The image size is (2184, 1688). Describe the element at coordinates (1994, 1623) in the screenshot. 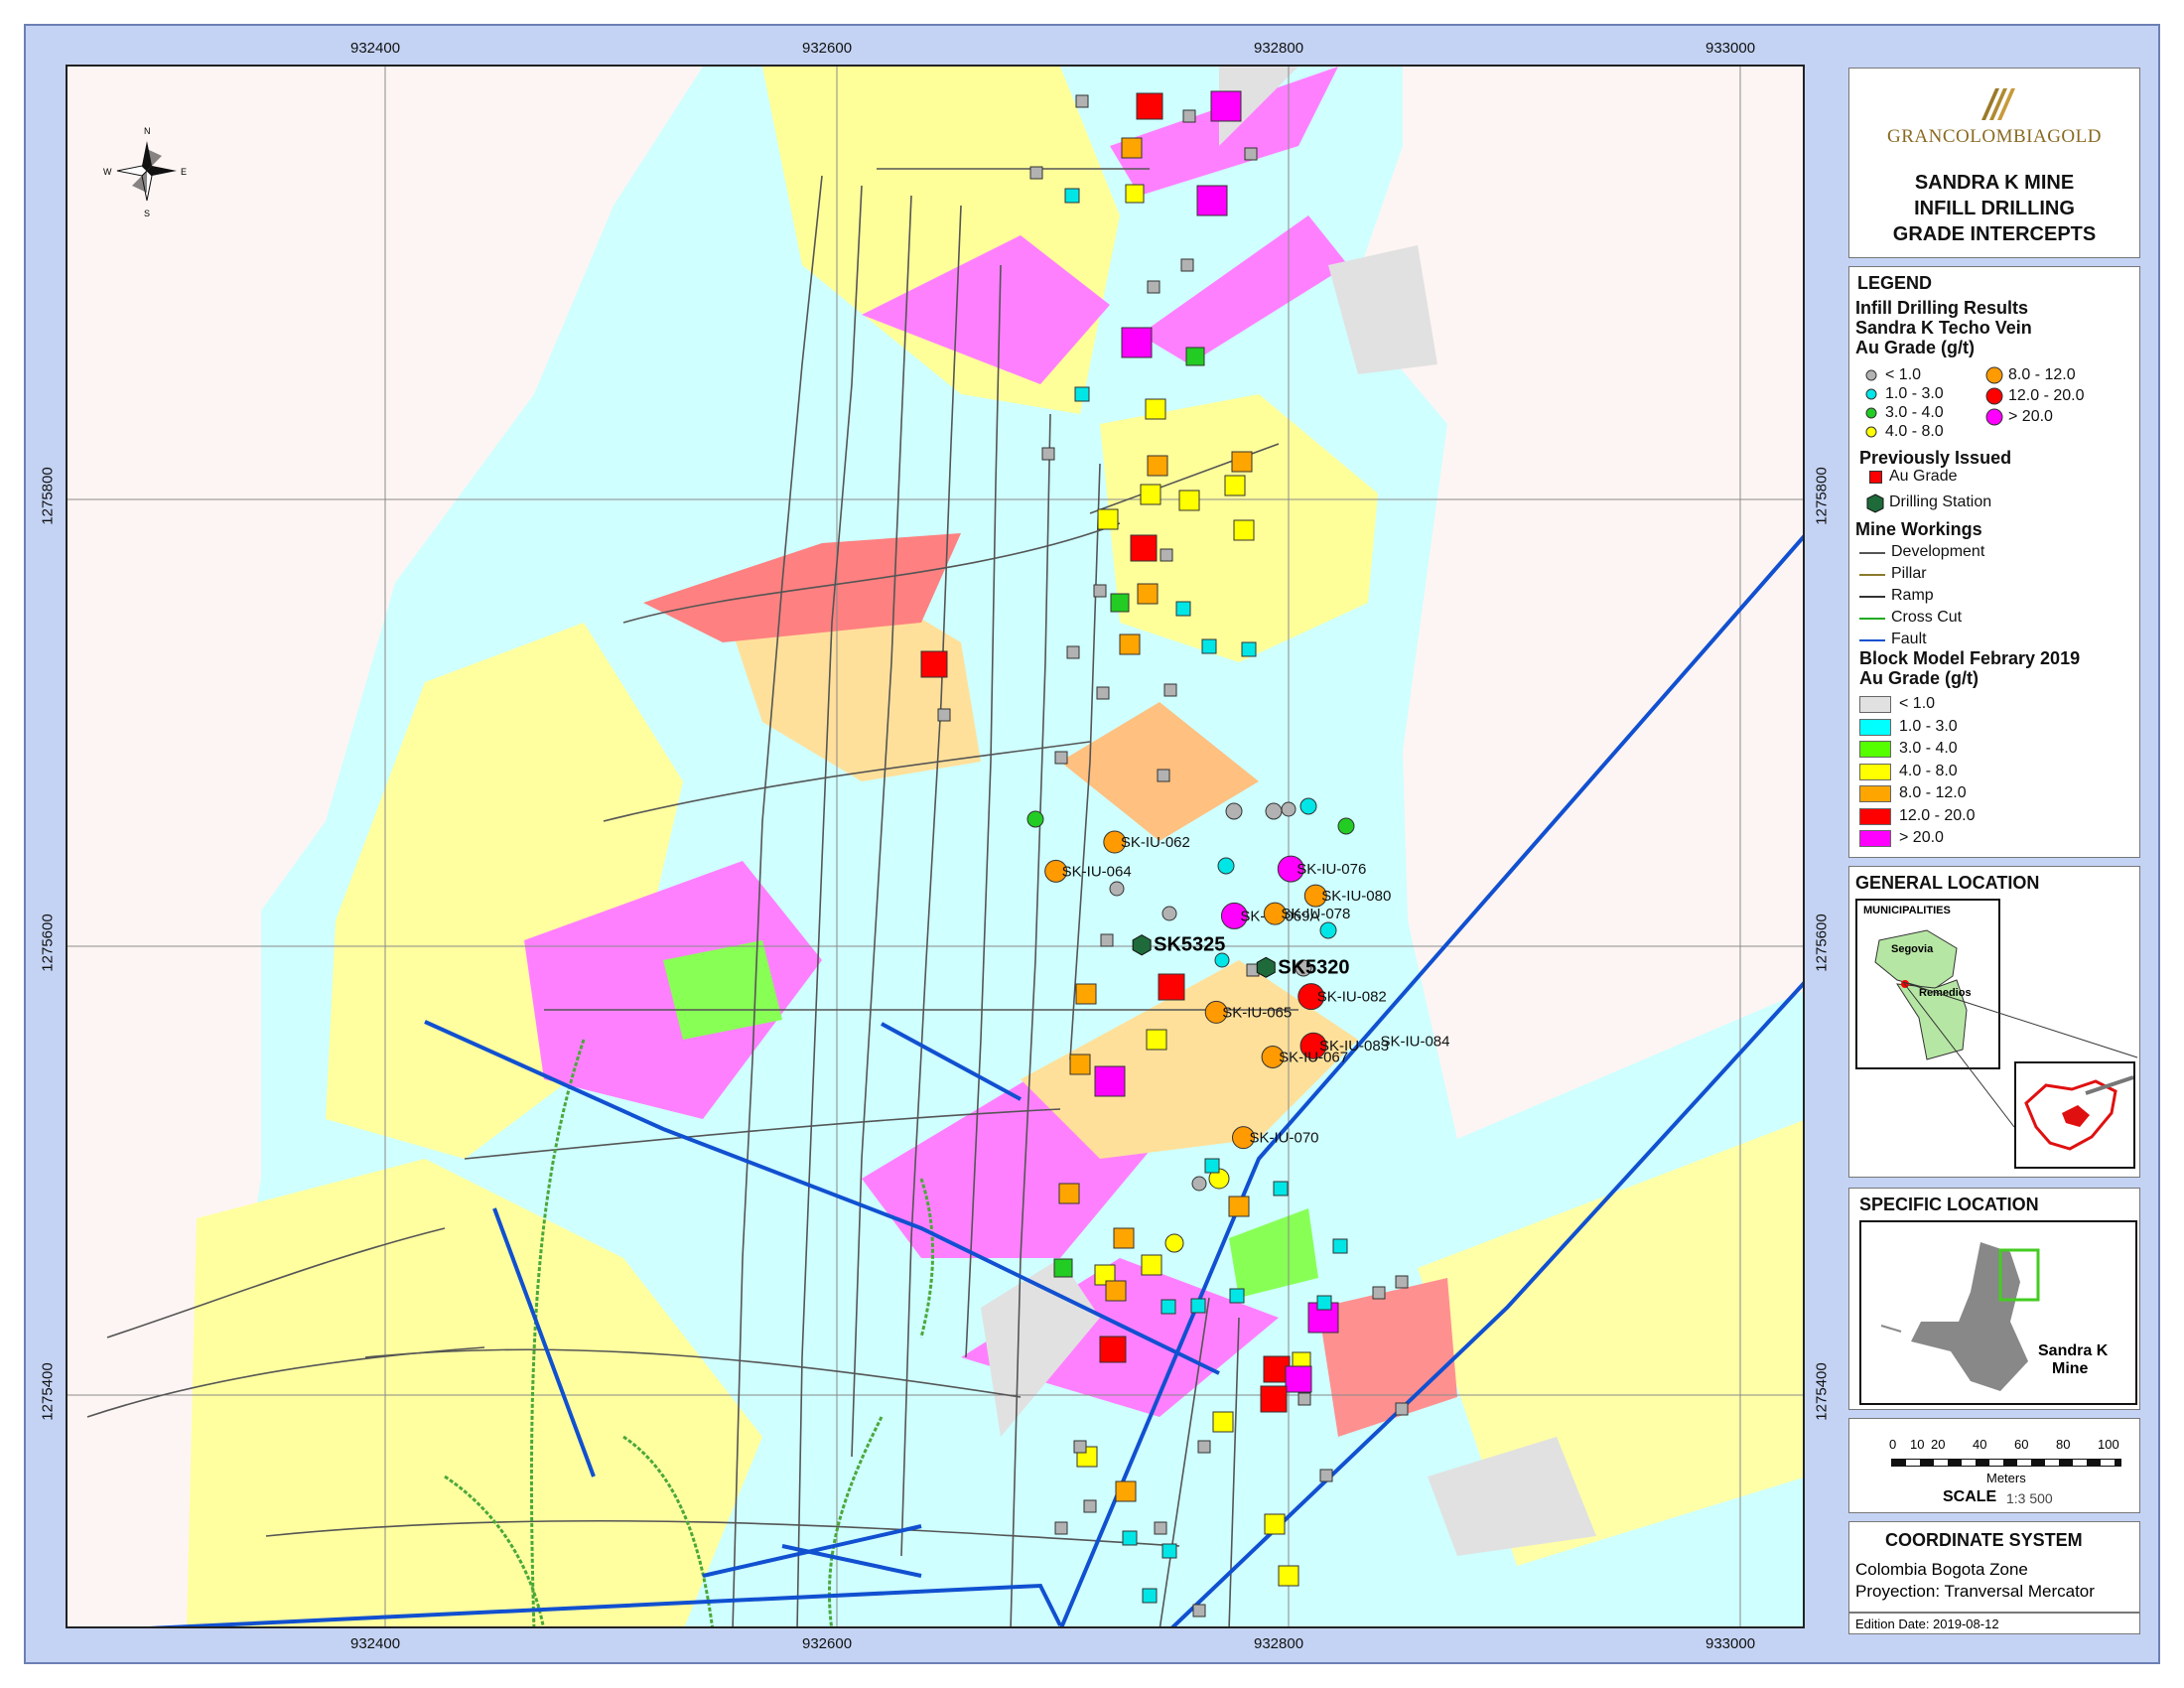

I see `edition-date: Edition Date: 2019-08-12` at that location.